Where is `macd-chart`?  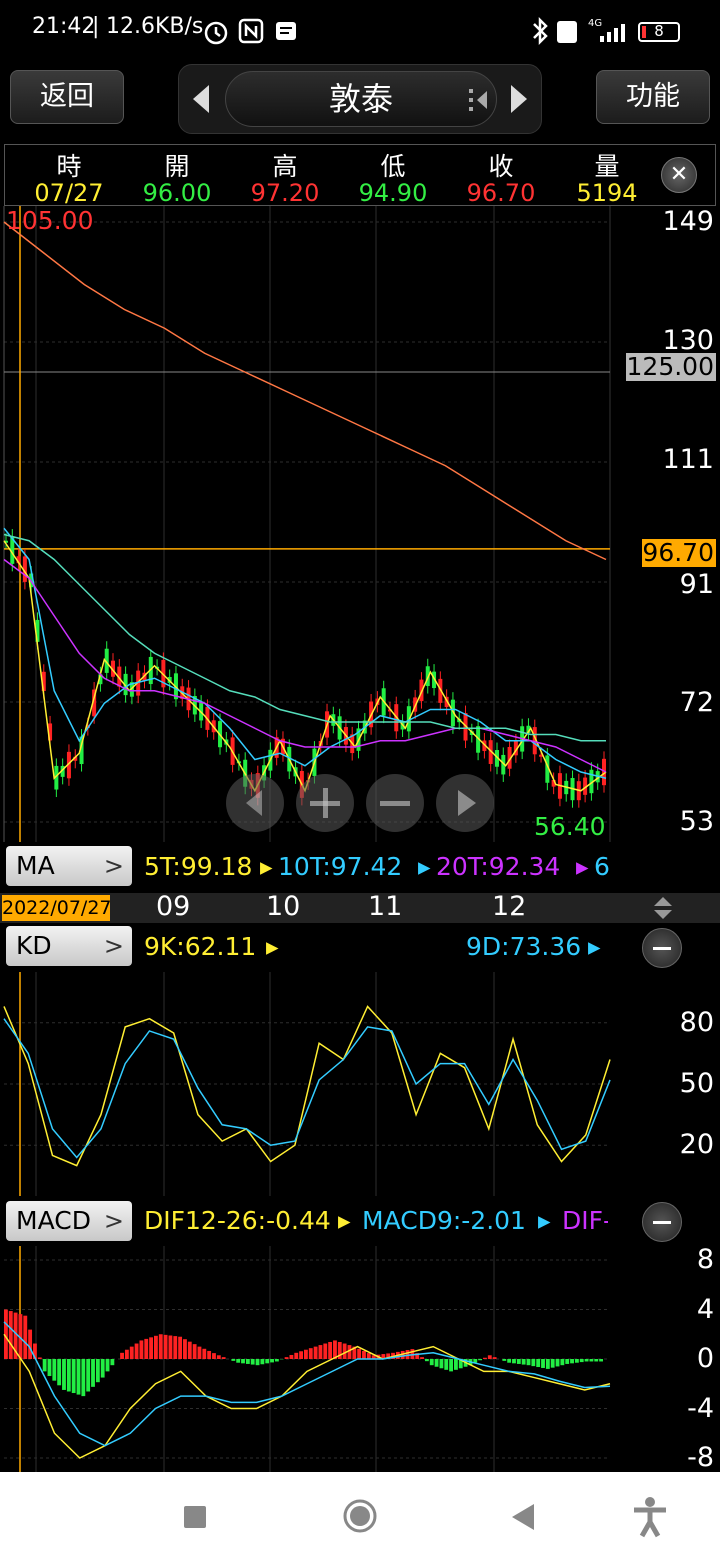 macd-chart is located at coordinates (360, 1359).